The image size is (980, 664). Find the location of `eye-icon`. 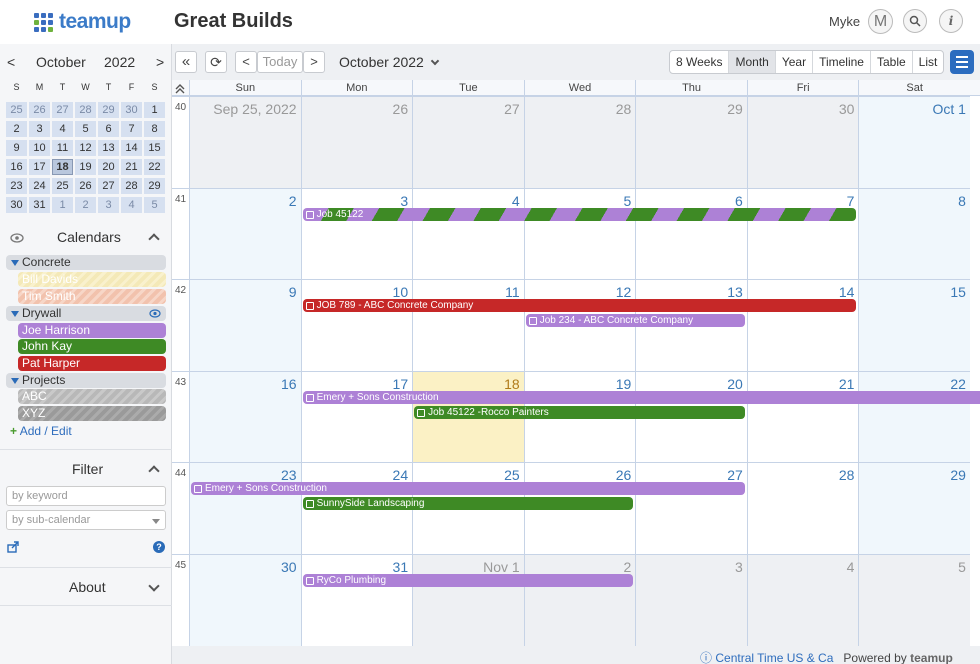

eye-icon is located at coordinates (17, 238).